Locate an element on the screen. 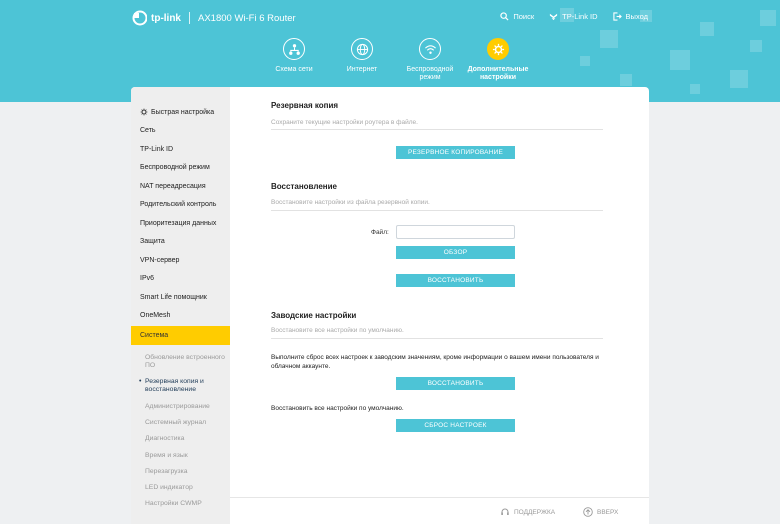 The width and height of the screenshot is (780, 524). submenu-time-language: Время и язык is located at coordinates (180, 456).